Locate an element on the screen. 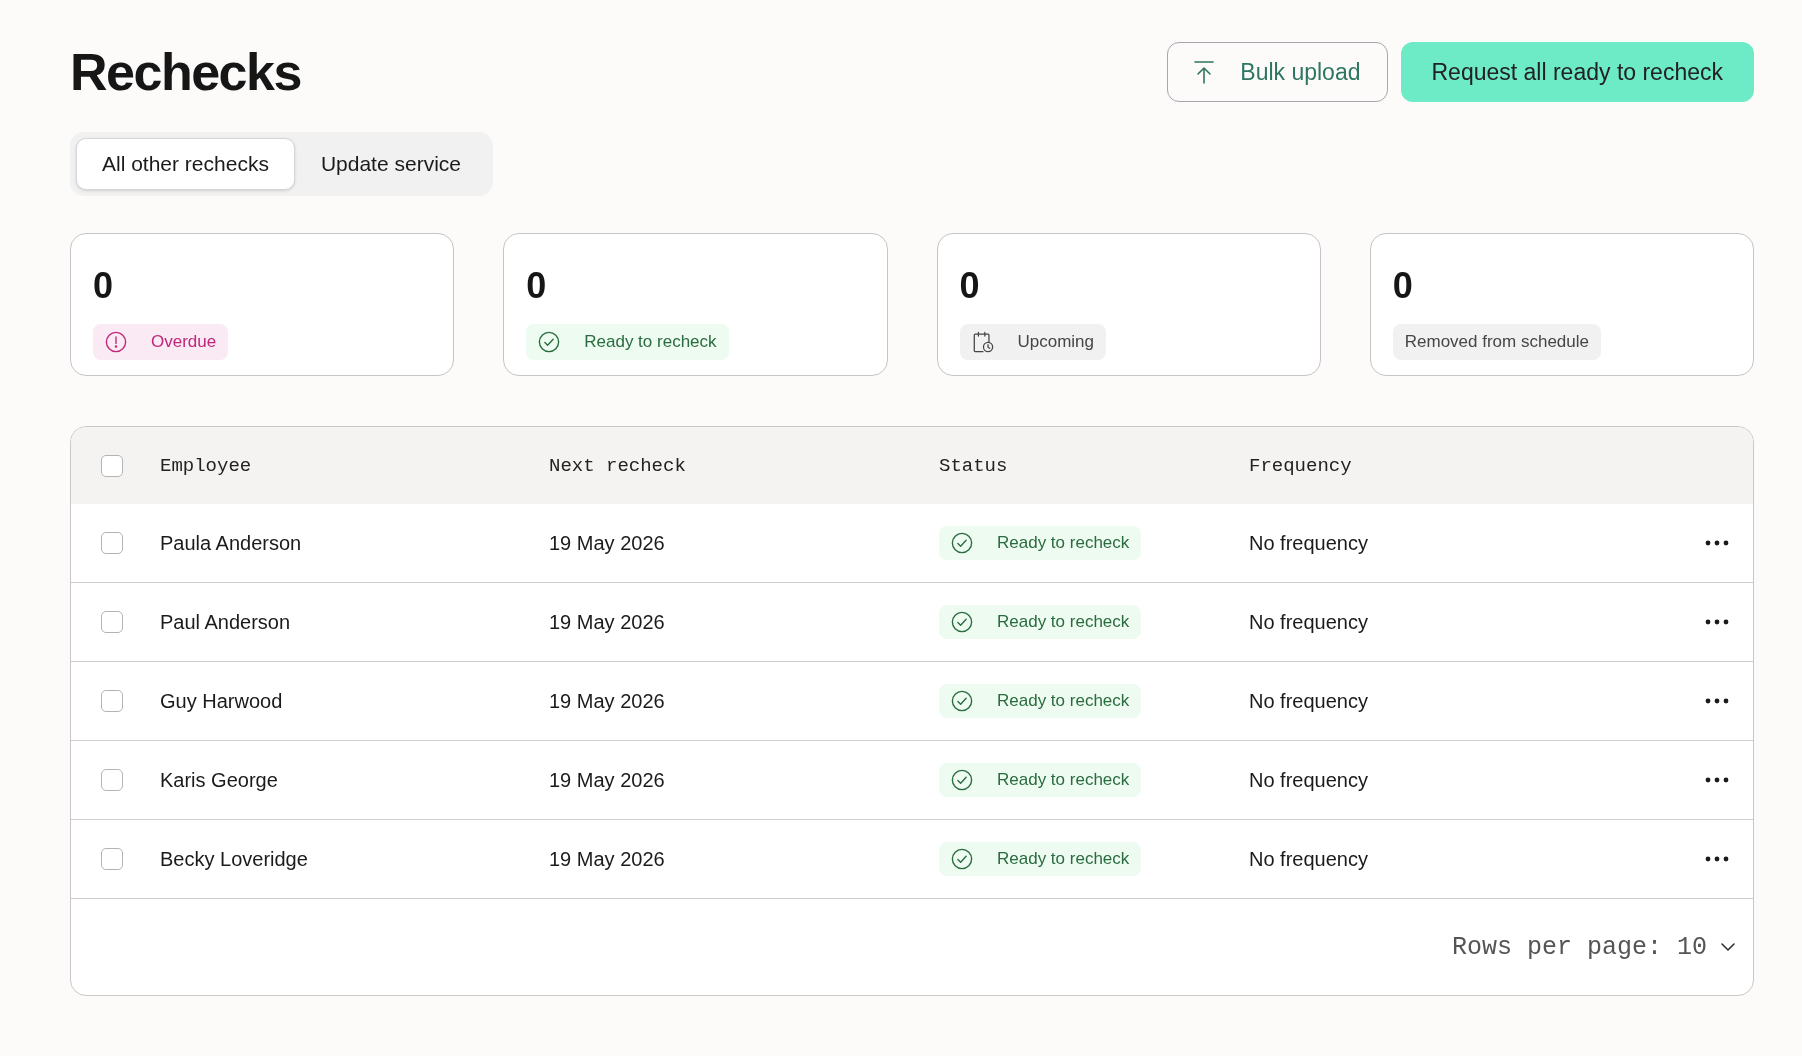 This screenshot has height=1056, width=1802. status-label: Overdue is located at coordinates (184, 342).